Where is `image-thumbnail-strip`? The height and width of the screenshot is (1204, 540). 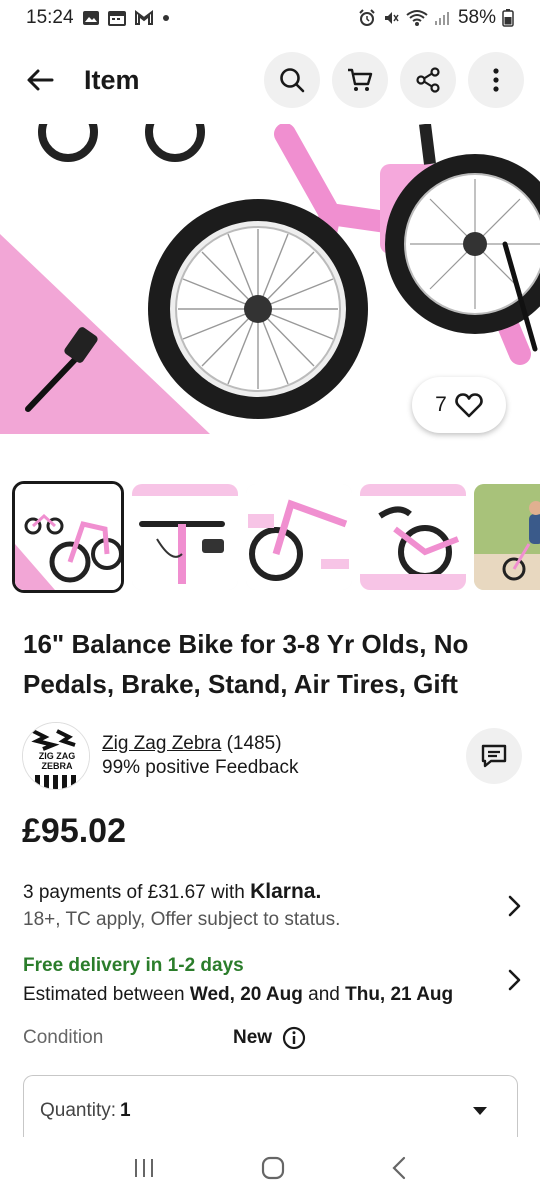
image-thumbnail-strip is located at coordinates (276, 537).